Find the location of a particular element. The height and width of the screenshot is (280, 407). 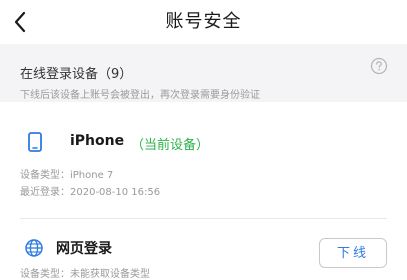

last-login-time: 最近登录：2020-08-10 16:56 is located at coordinates (90, 192).